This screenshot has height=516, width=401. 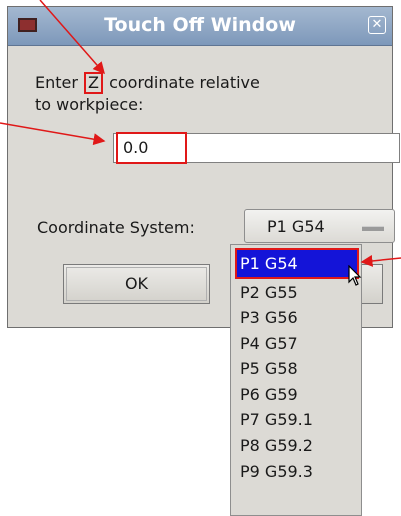 I want to click on annotation-arrow-axis, so click(x=72, y=37).